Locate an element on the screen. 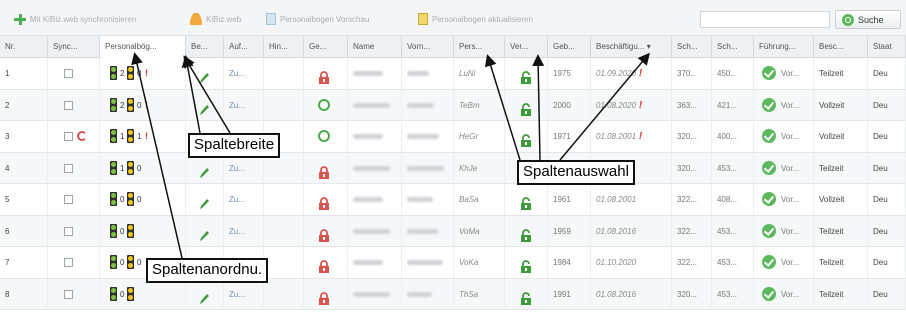  geburtsjahr: 2000 is located at coordinates (562, 105).